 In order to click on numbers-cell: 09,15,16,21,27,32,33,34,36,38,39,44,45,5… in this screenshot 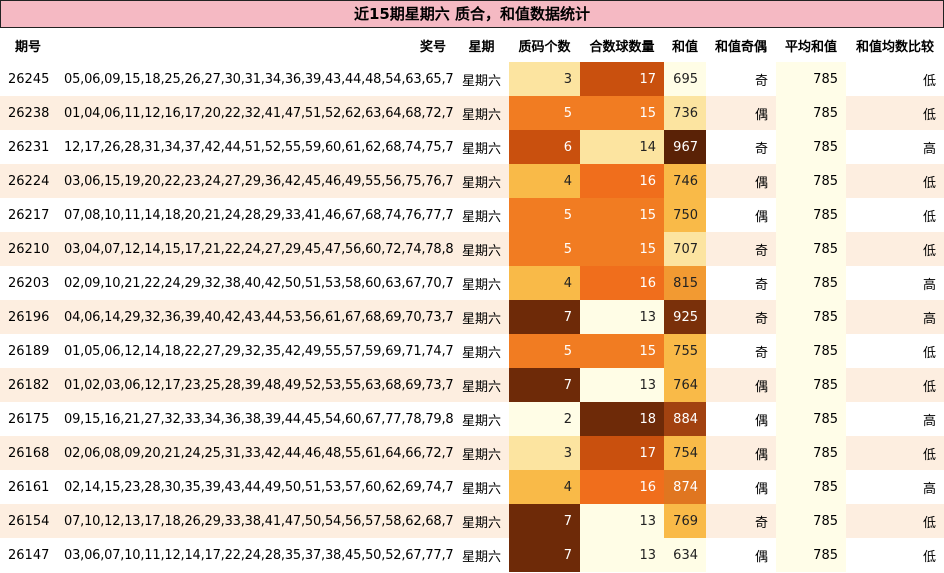, I will do `click(259, 419)`.